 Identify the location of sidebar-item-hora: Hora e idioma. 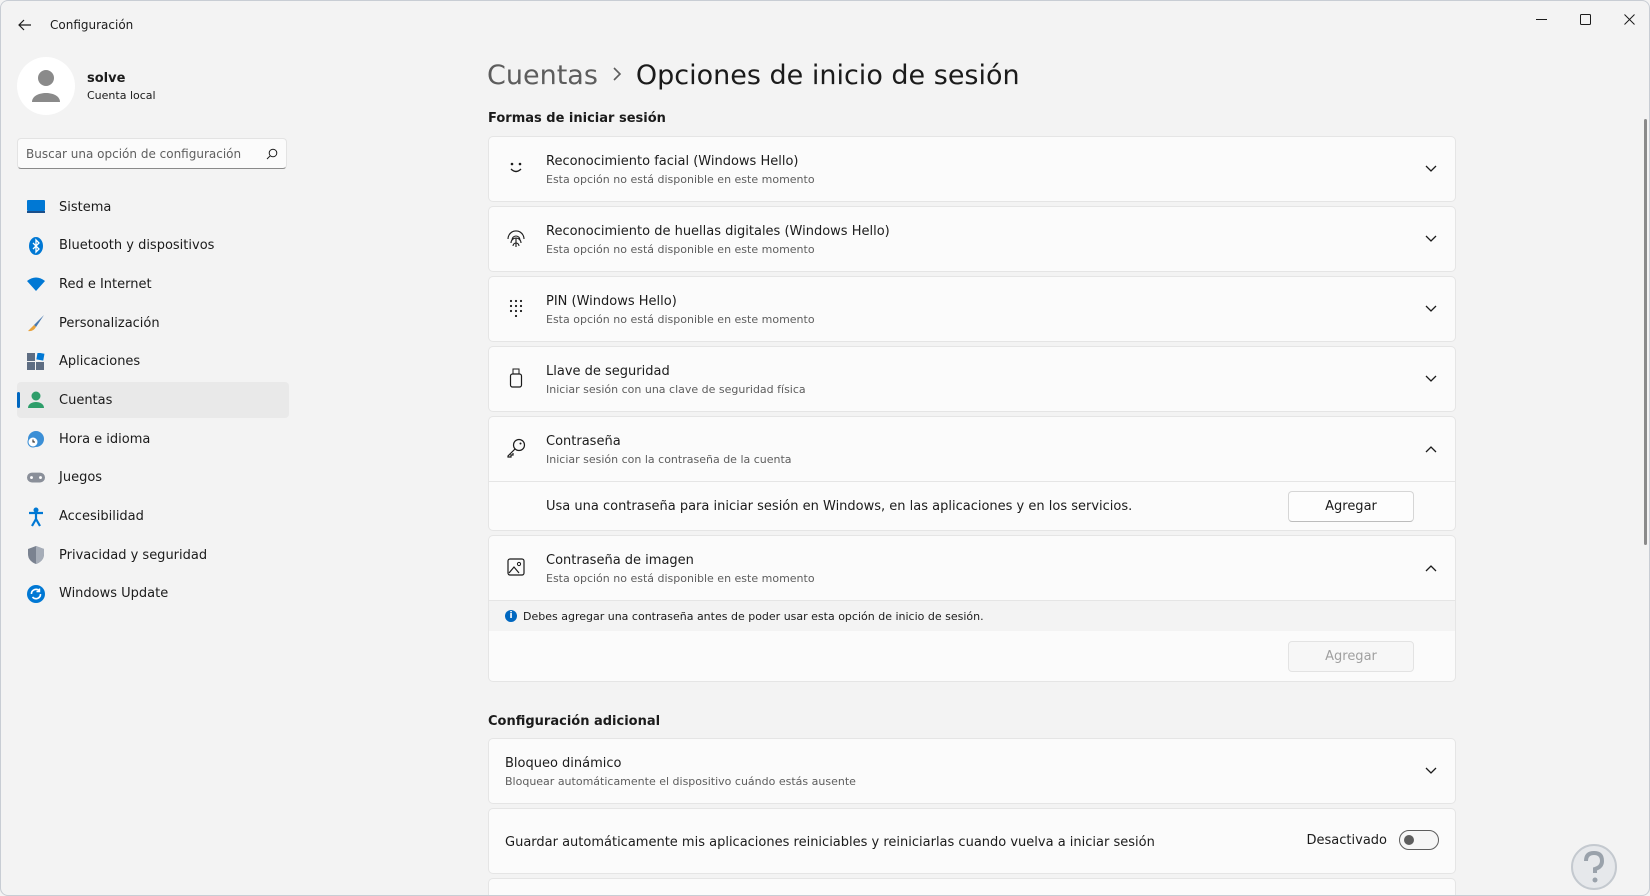
(153, 439).